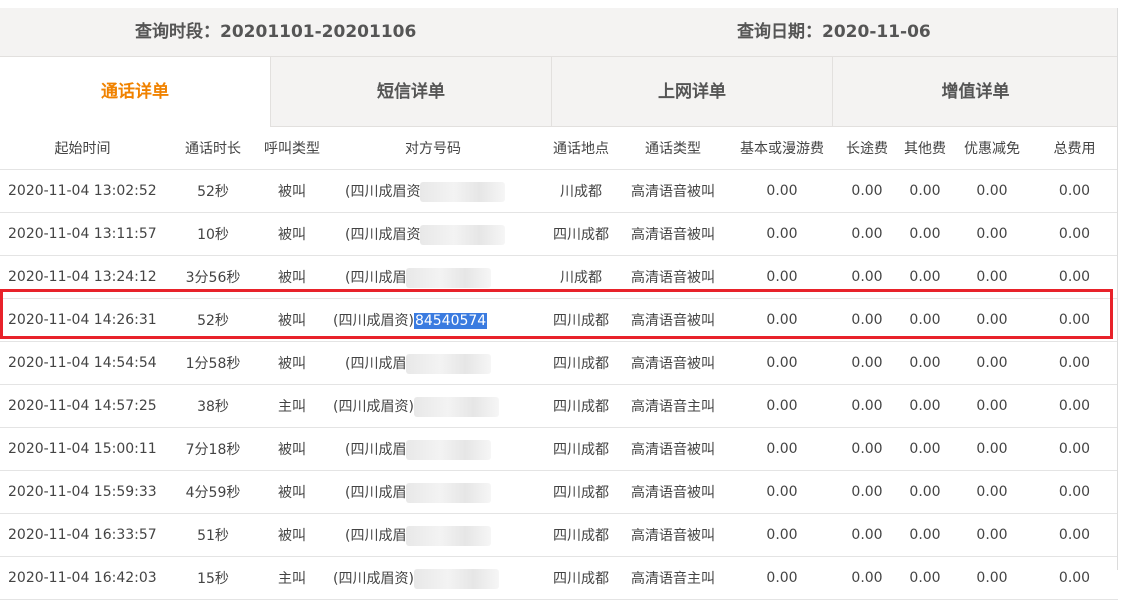  Describe the element at coordinates (383, 234) in the screenshot. I see `number-prefix: (四川成眉资` at that location.